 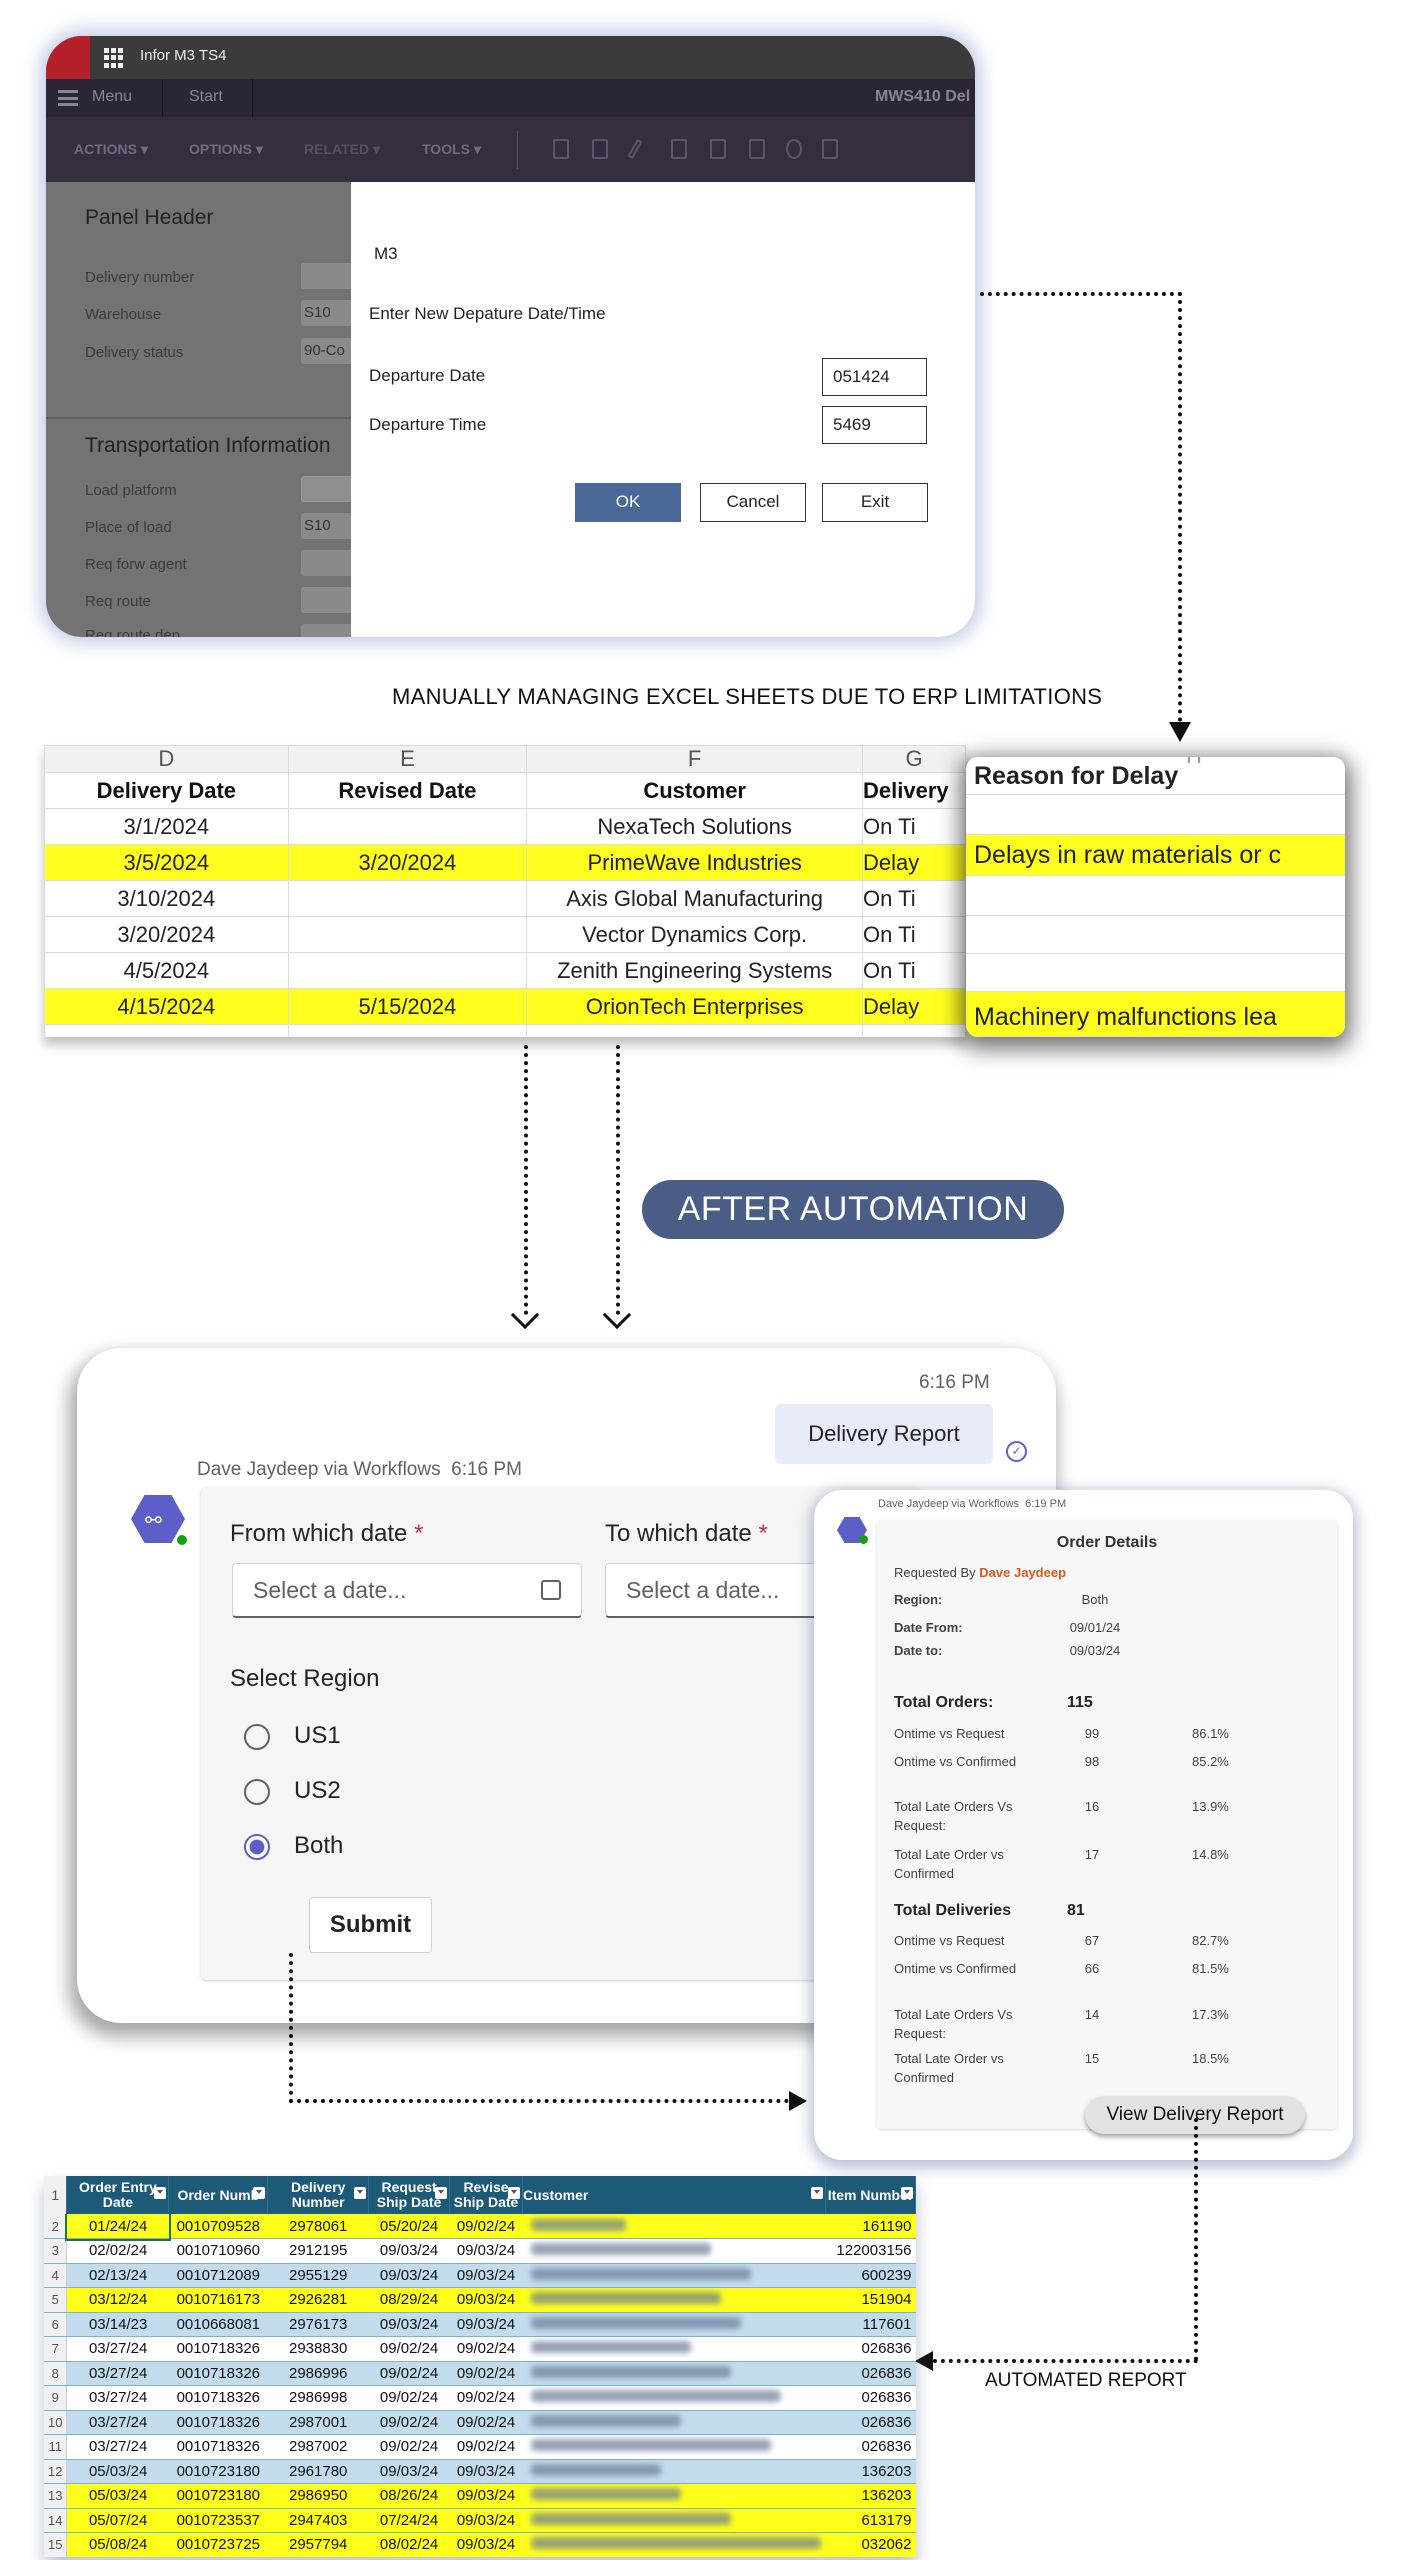 I want to click on report-cell: 2912195, so click(x=318, y=2251).